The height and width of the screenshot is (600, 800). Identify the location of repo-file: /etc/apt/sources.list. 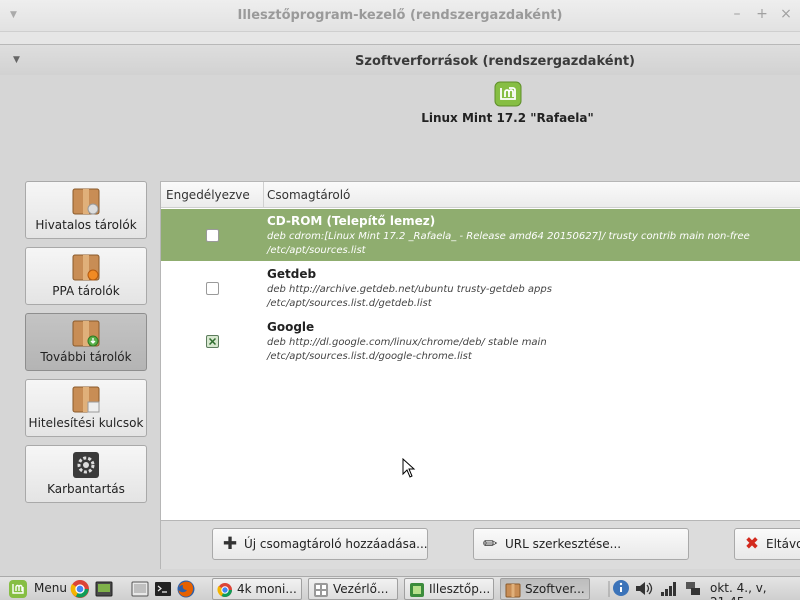
(316, 250).